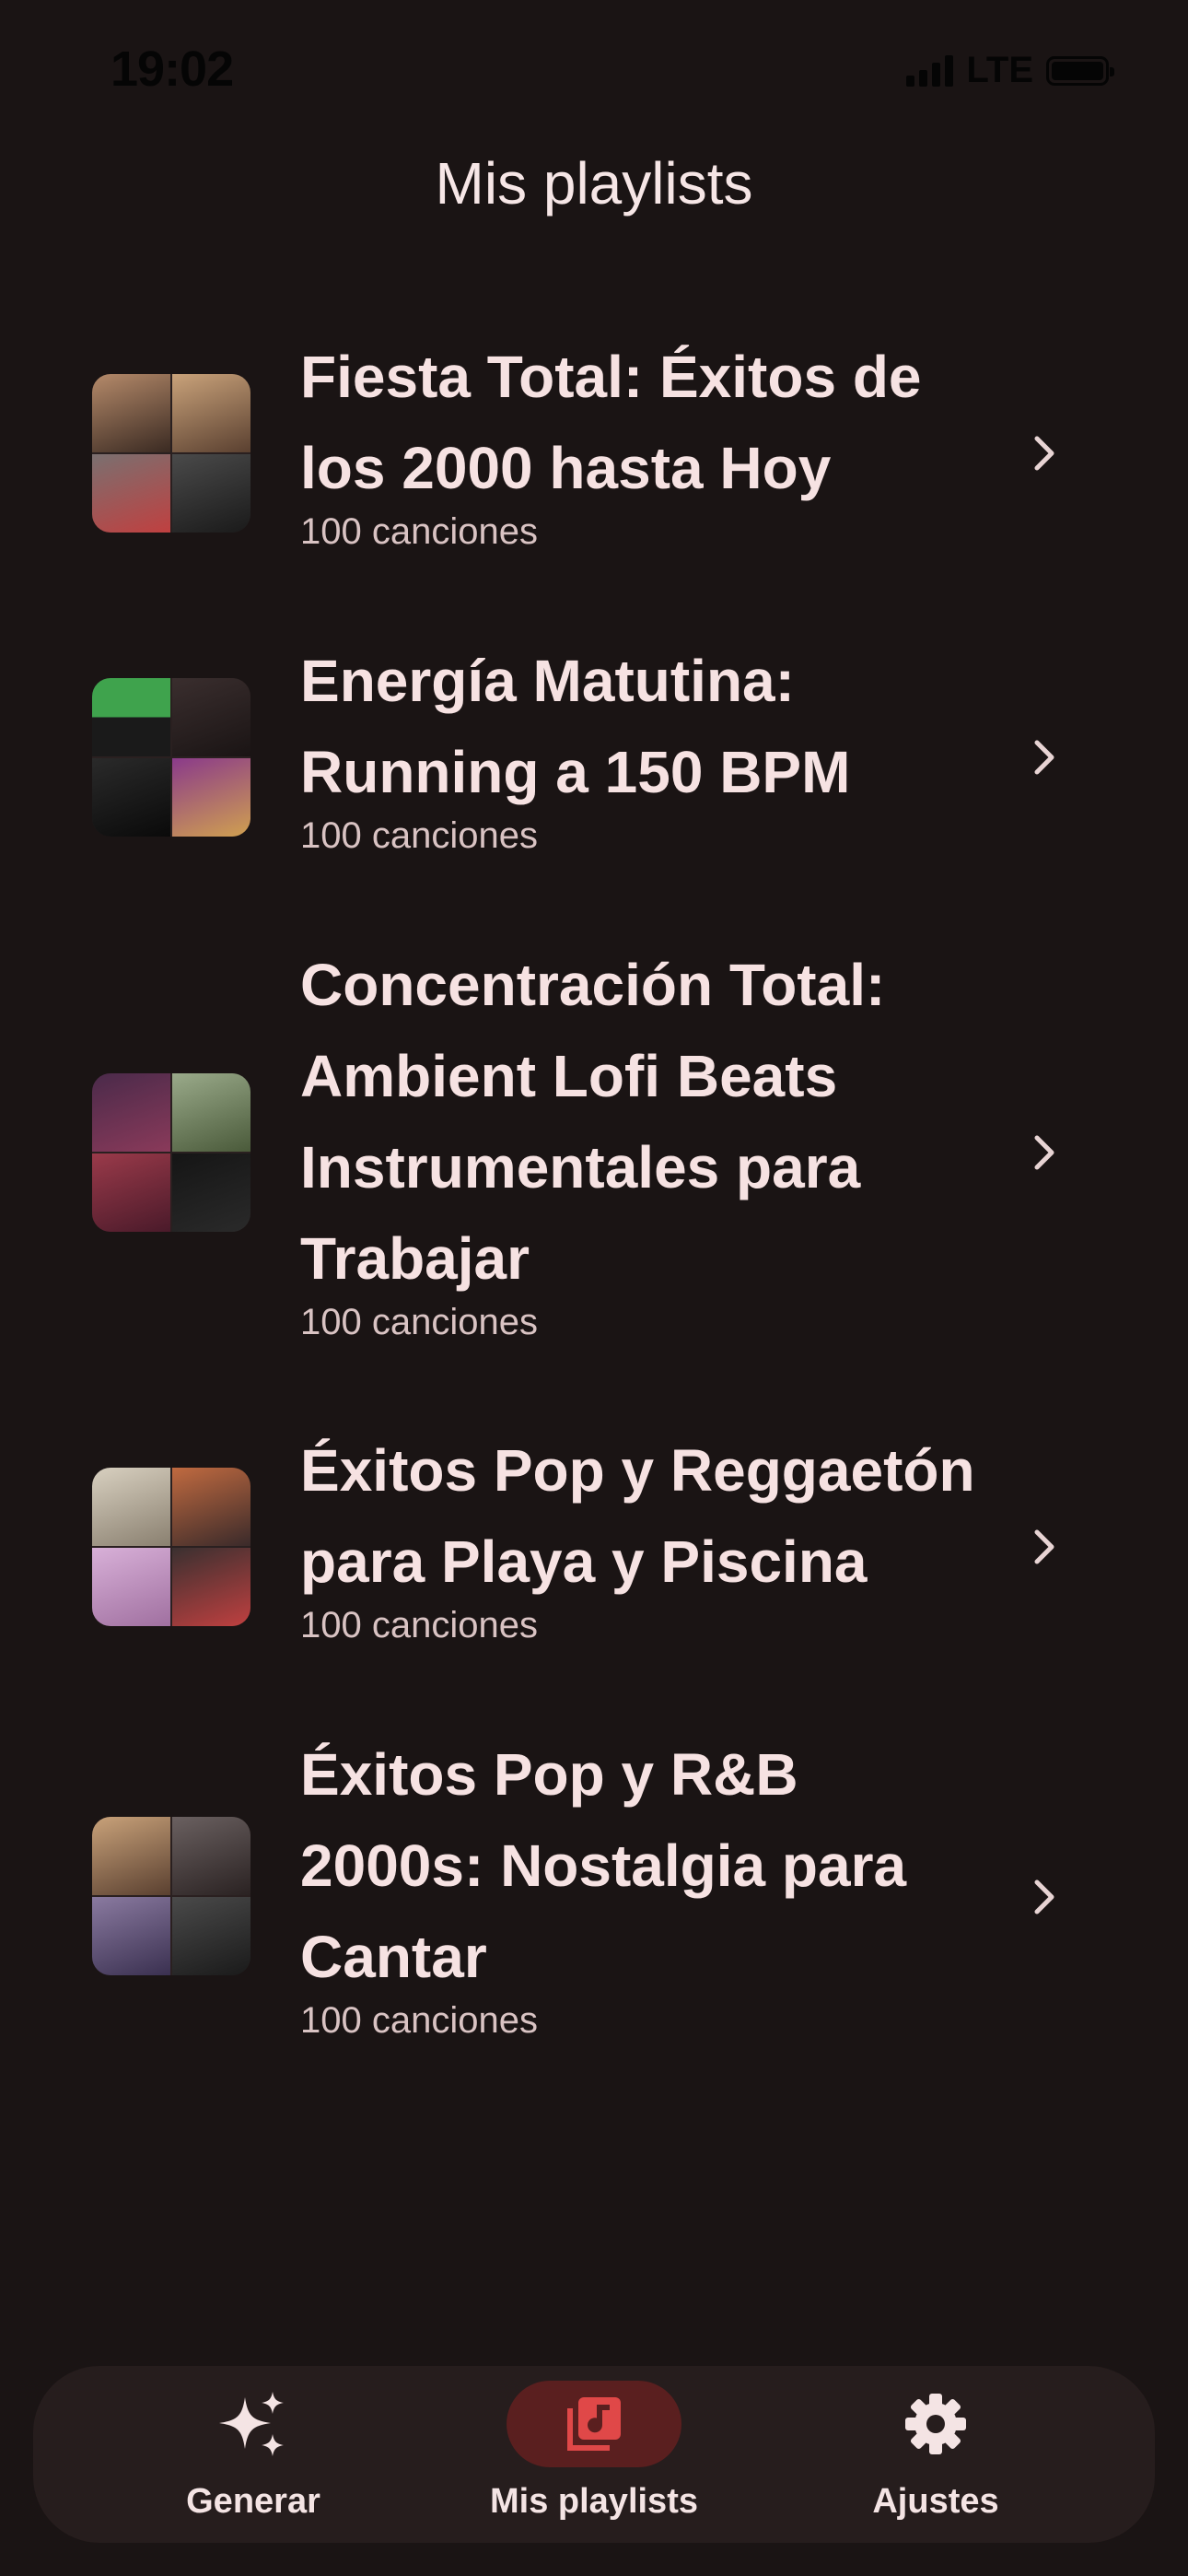 Image resolution: width=1188 pixels, height=2576 pixels. I want to click on nav-item-mis-playlists: Mis playlists, so click(594, 2454).